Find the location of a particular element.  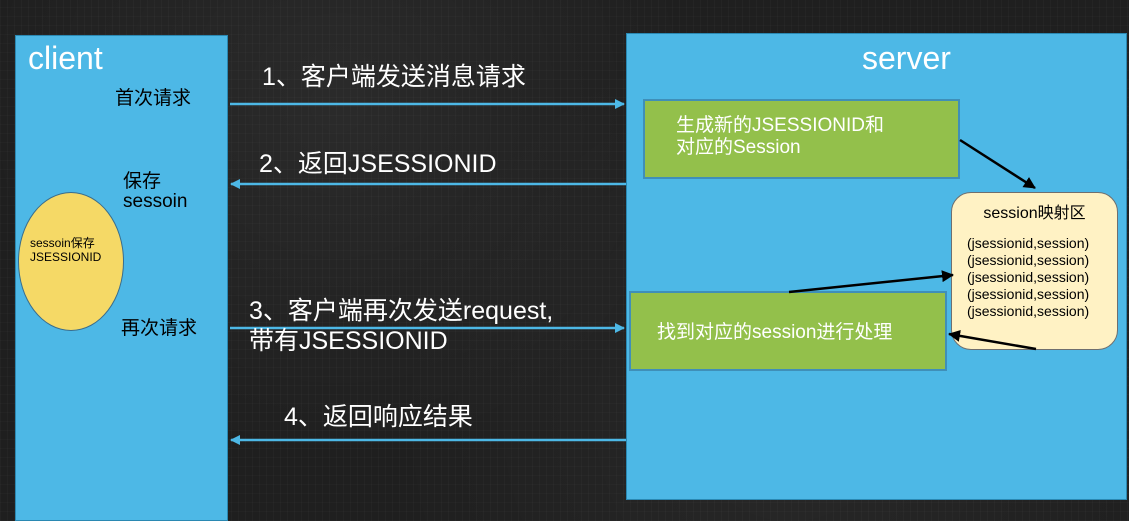

step3-line2: 带有JSESSIONID is located at coordinates (348, 341).